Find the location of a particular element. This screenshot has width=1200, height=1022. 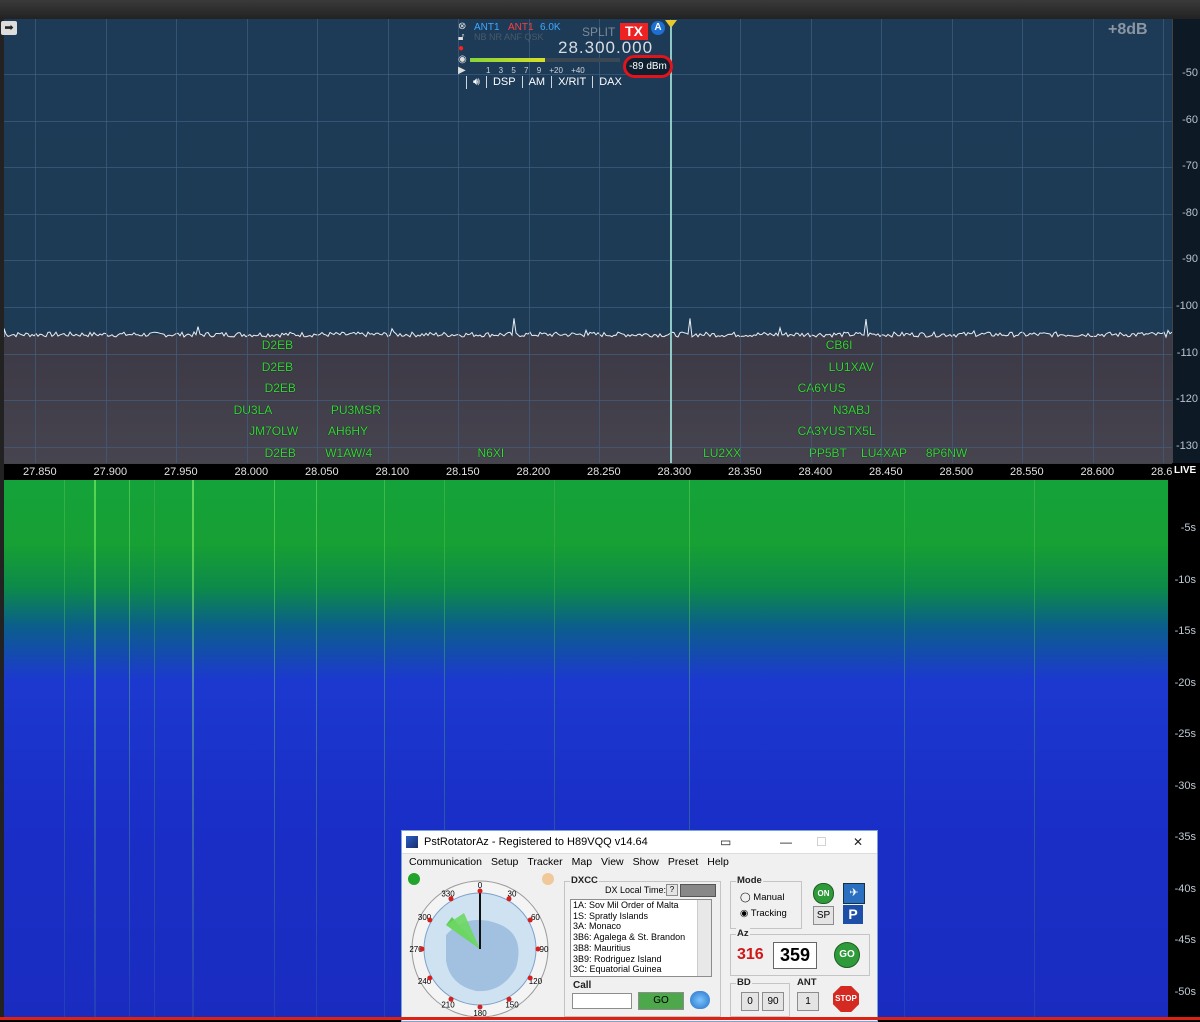

db-scale: -50 -60 -70 -80 -90 -100 -110 -120 -130 is located at coordinates (1186, 241).